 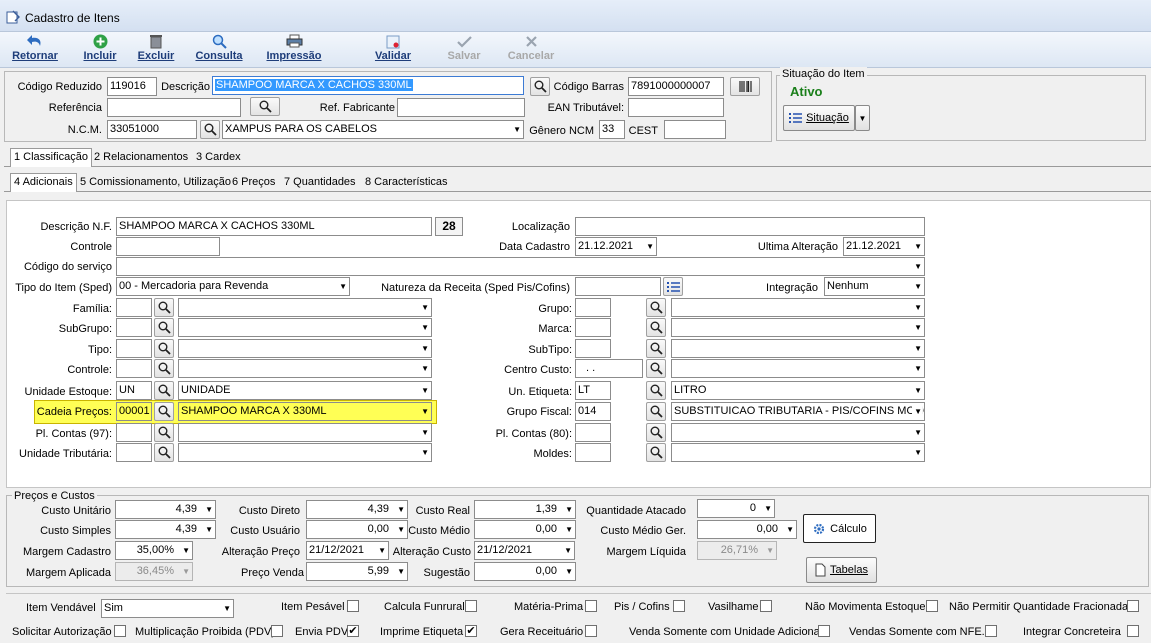 What do you see at coordinates (134, 368) in the screenshot?
I see `controle-lookup-code` at bounding box center [134, 368].